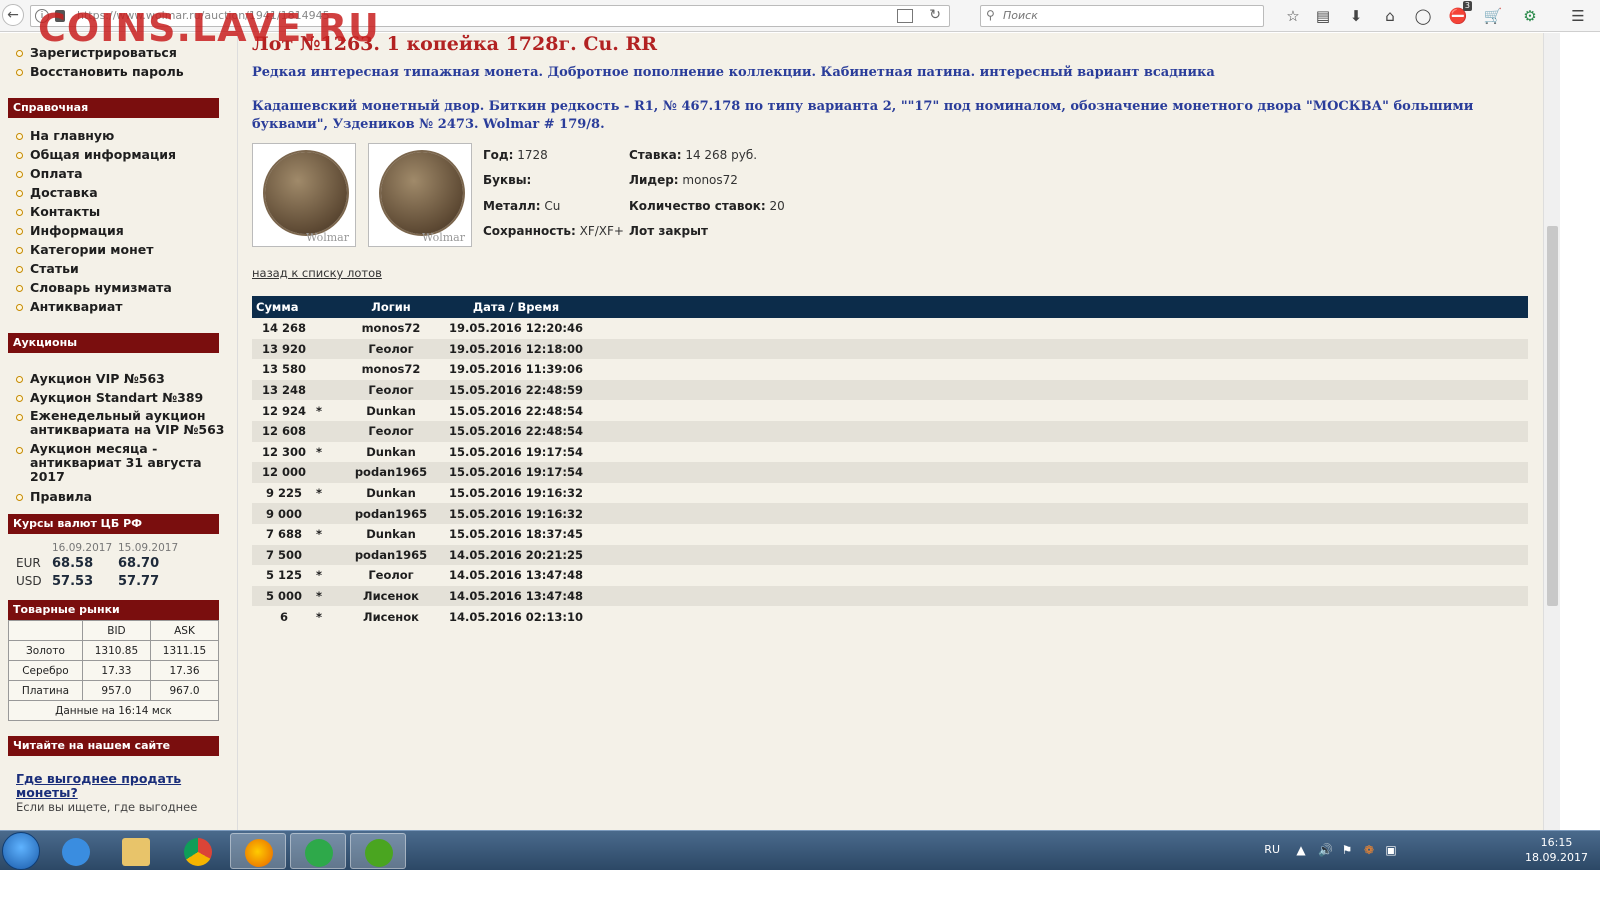  What do you see at coordinates (76, 851) in the screenshot?
I see `ie-taskbar-icon` at bounding box center [76, 851].